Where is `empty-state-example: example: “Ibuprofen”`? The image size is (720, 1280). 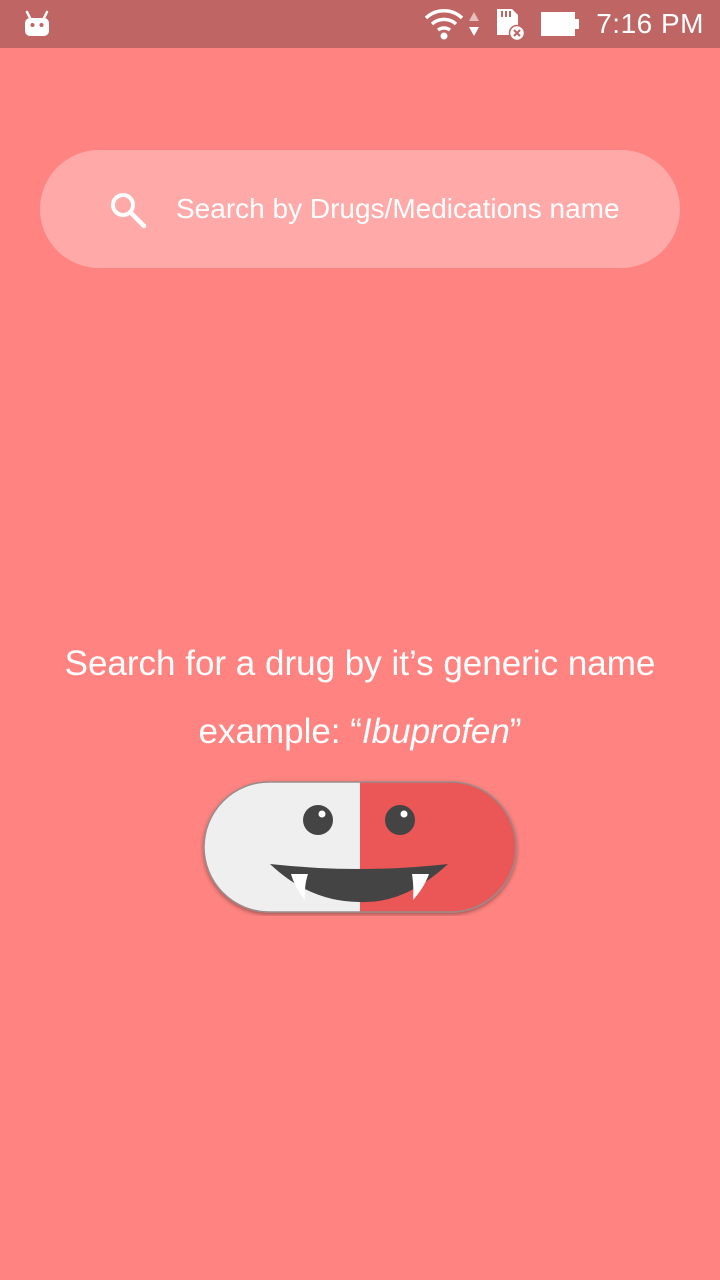 empty-state-example: example: “Ibuprofen” is located at coordinates (360, 732).